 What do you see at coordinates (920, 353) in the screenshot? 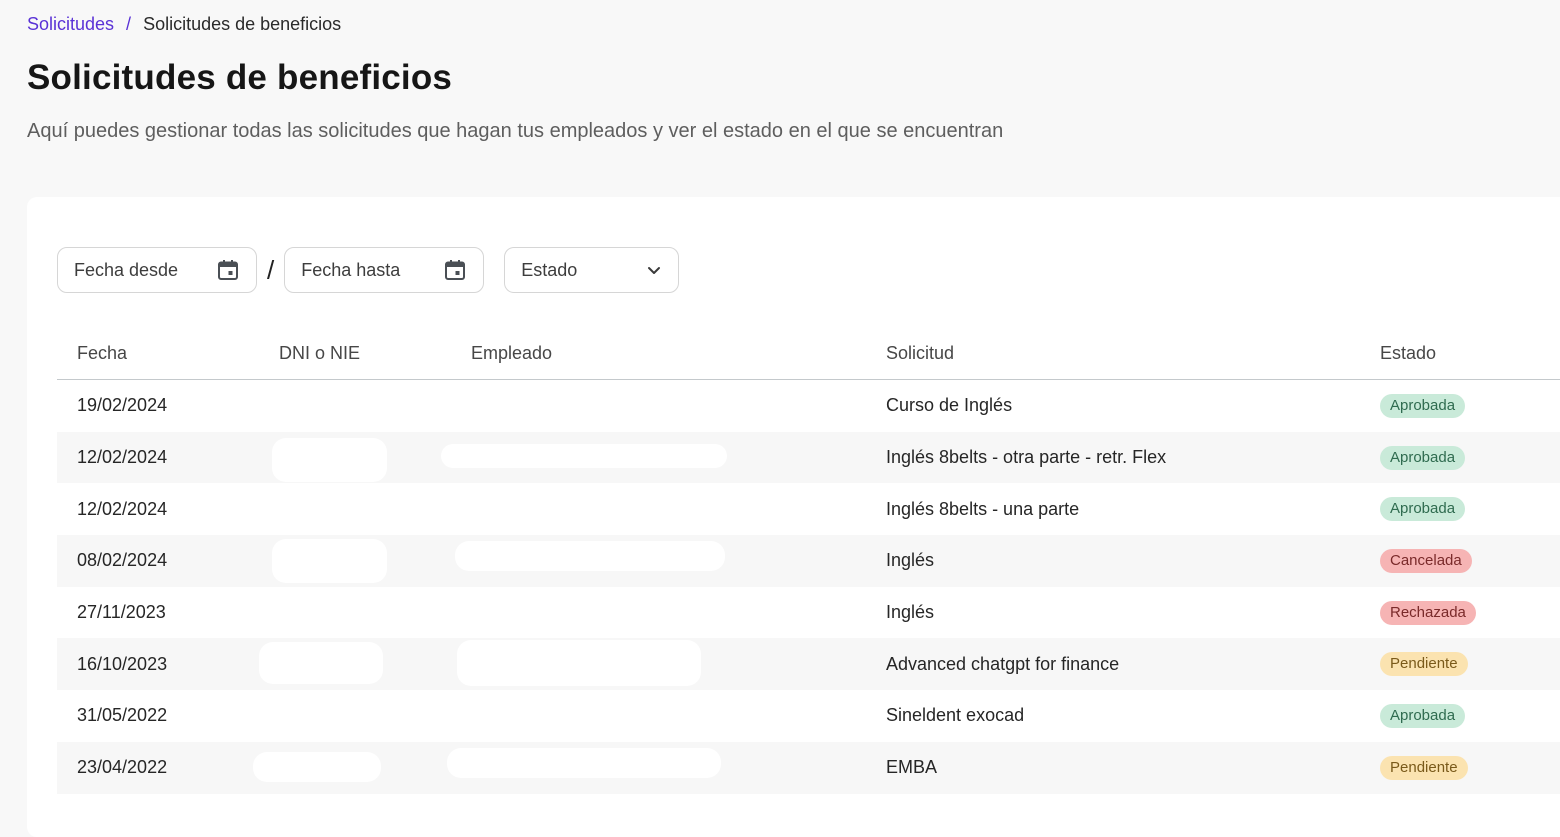
I see `column-header-solicitud: Solicitud` at bounding box center [920, 353].